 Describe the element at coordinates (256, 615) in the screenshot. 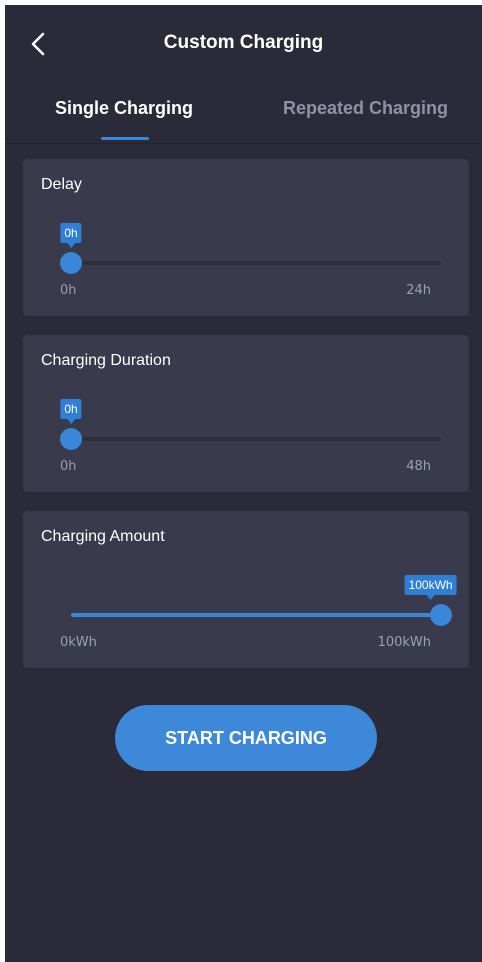

I see `charging-amount-slider-fill` at that location.